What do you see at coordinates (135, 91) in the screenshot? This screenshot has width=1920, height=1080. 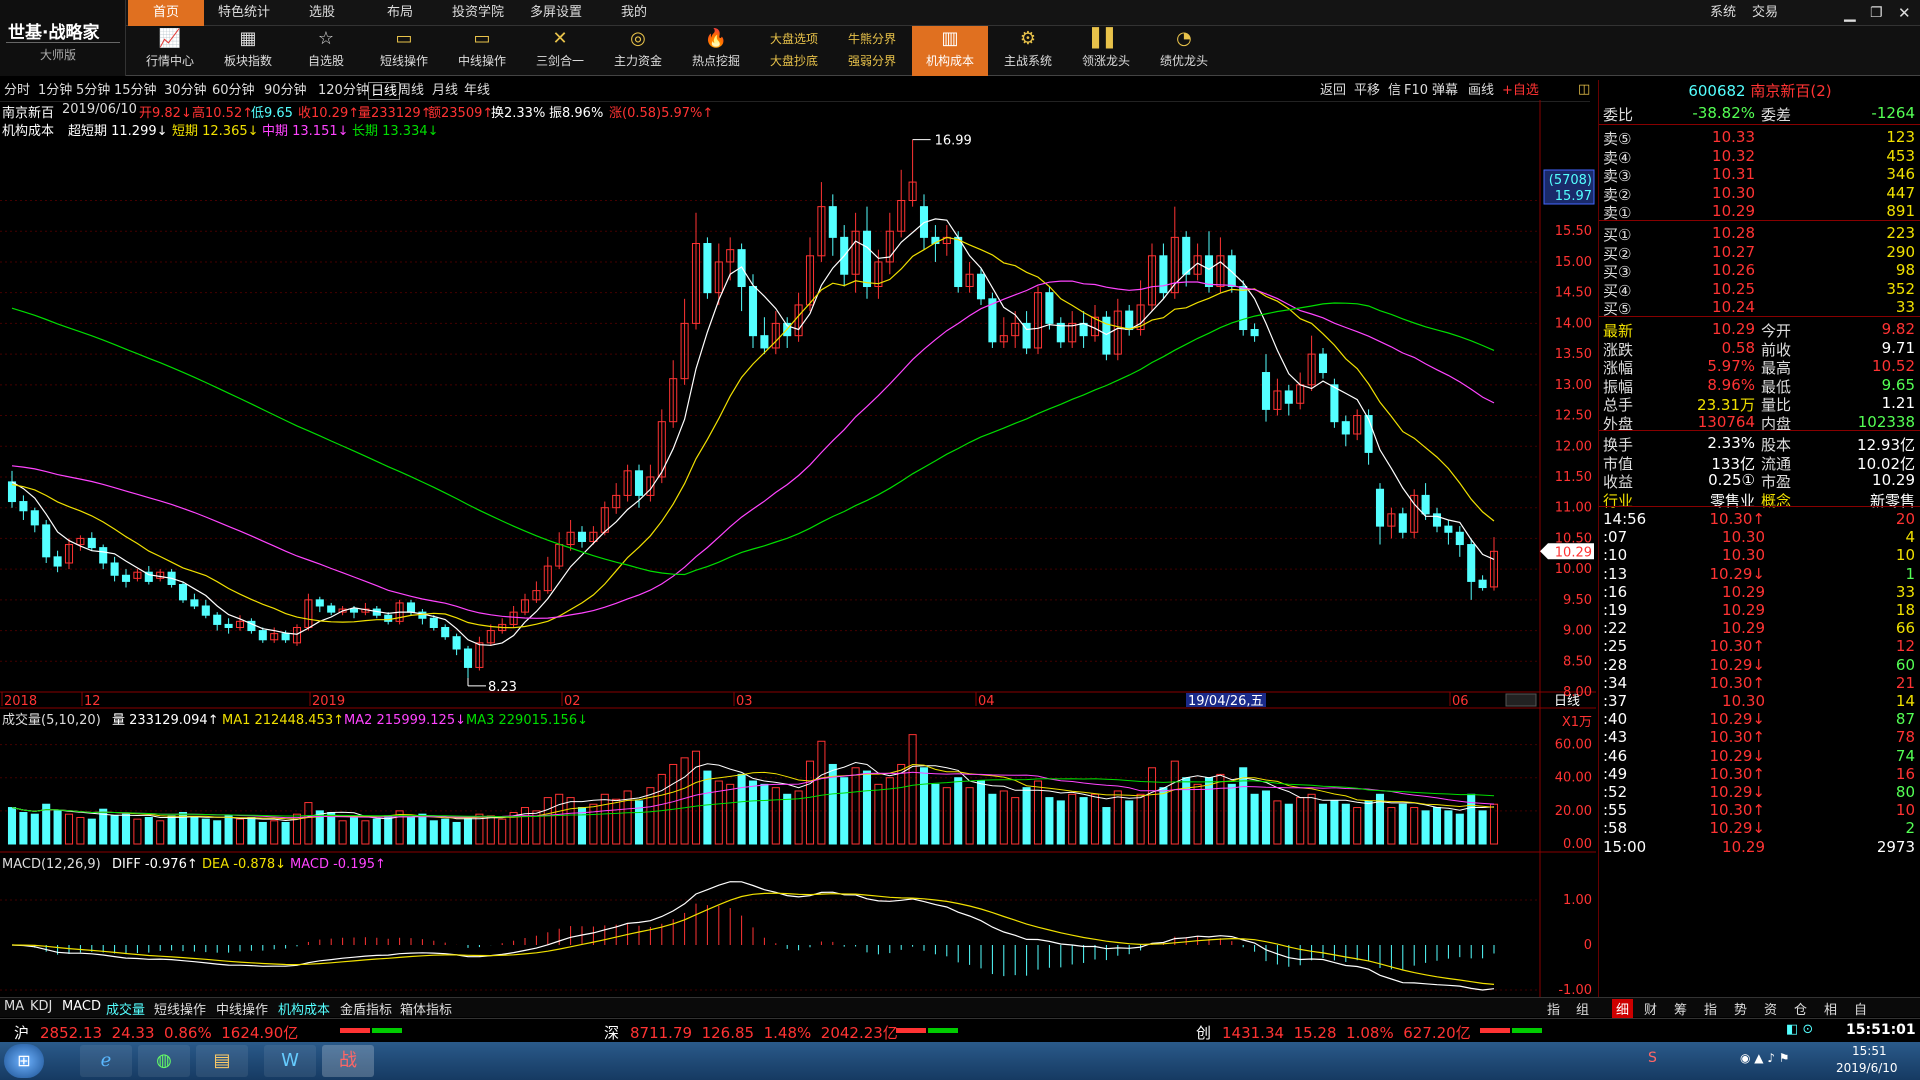 I see `period-3: 15分钟` at bounding box center [135, 91].